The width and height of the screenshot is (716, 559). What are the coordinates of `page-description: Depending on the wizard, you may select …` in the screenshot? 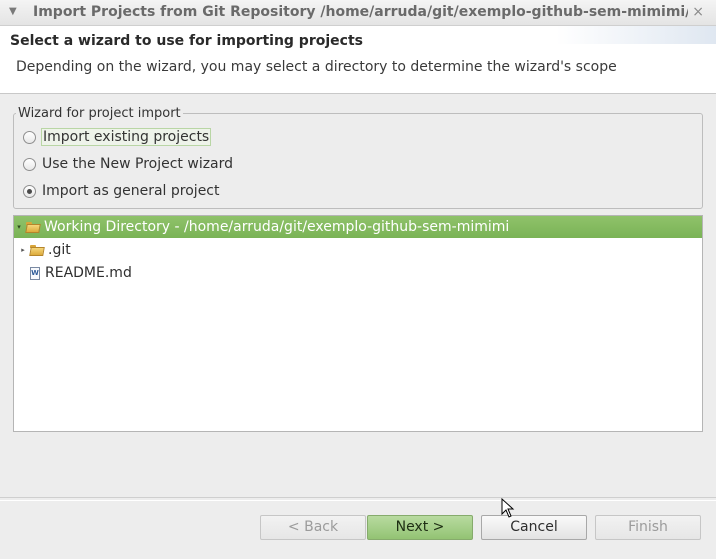 It's located at (316, 67).